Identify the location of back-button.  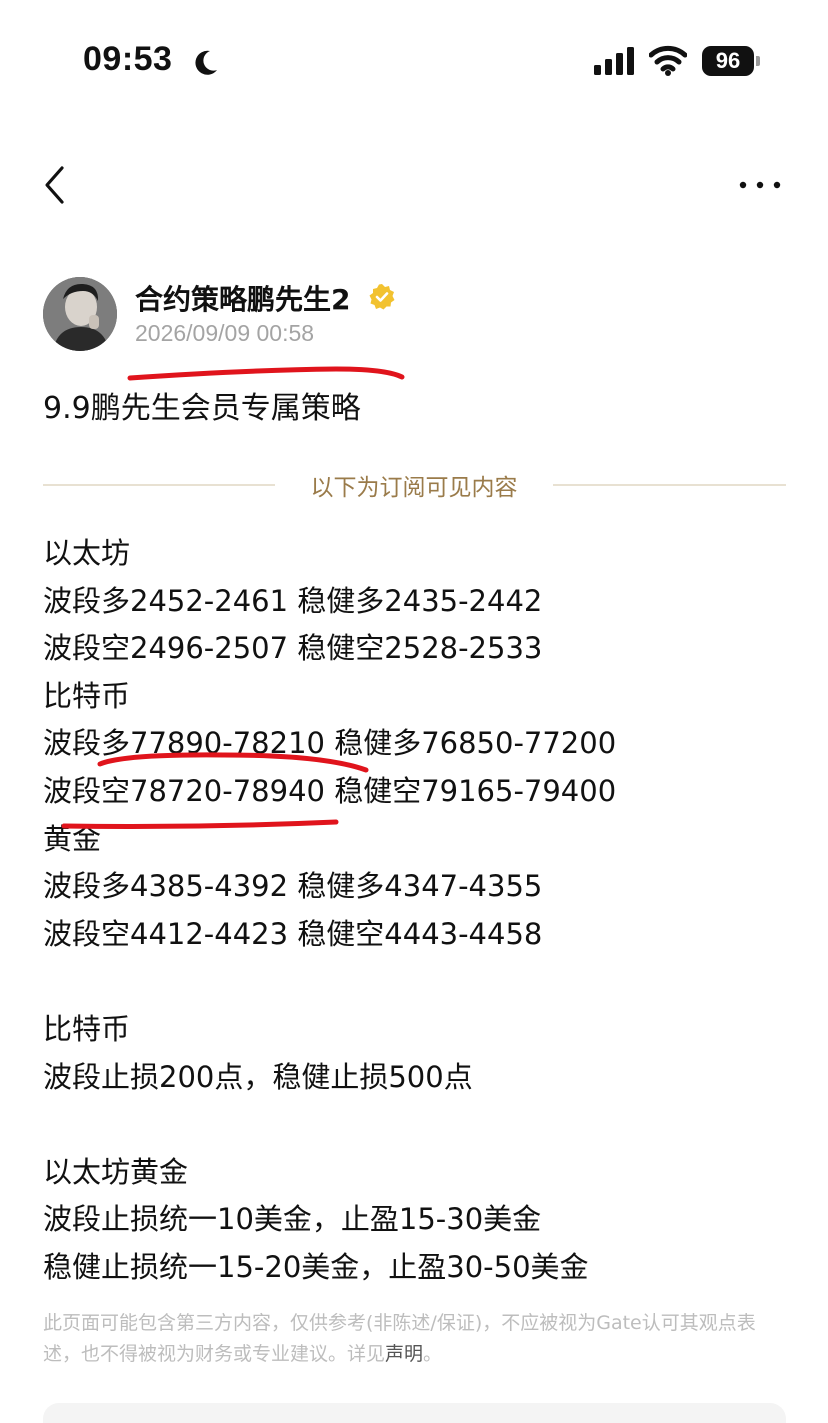
(56, 185).